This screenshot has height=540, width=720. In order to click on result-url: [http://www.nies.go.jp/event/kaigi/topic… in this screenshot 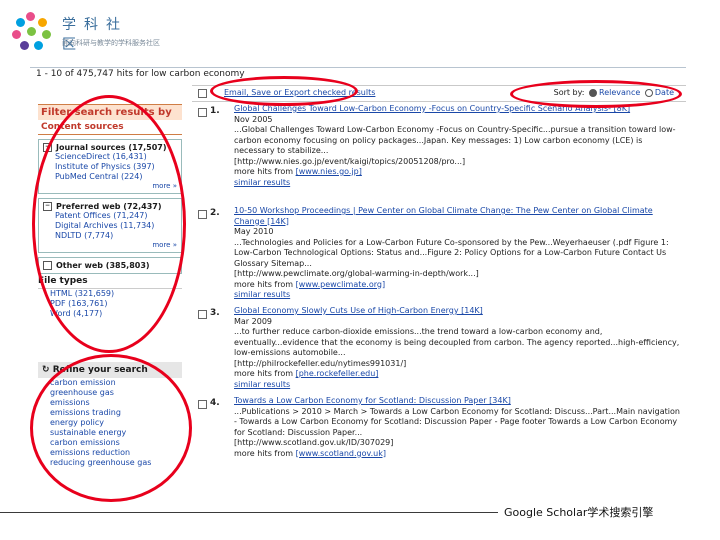, I will do `click(350, 161)`.